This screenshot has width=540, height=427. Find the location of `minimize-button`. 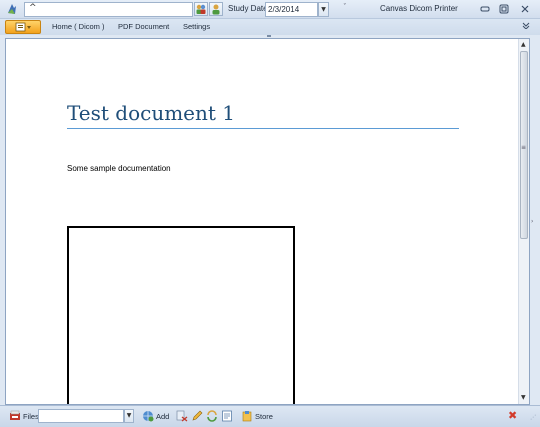

minimize-button is located at coordinates (485, 9).